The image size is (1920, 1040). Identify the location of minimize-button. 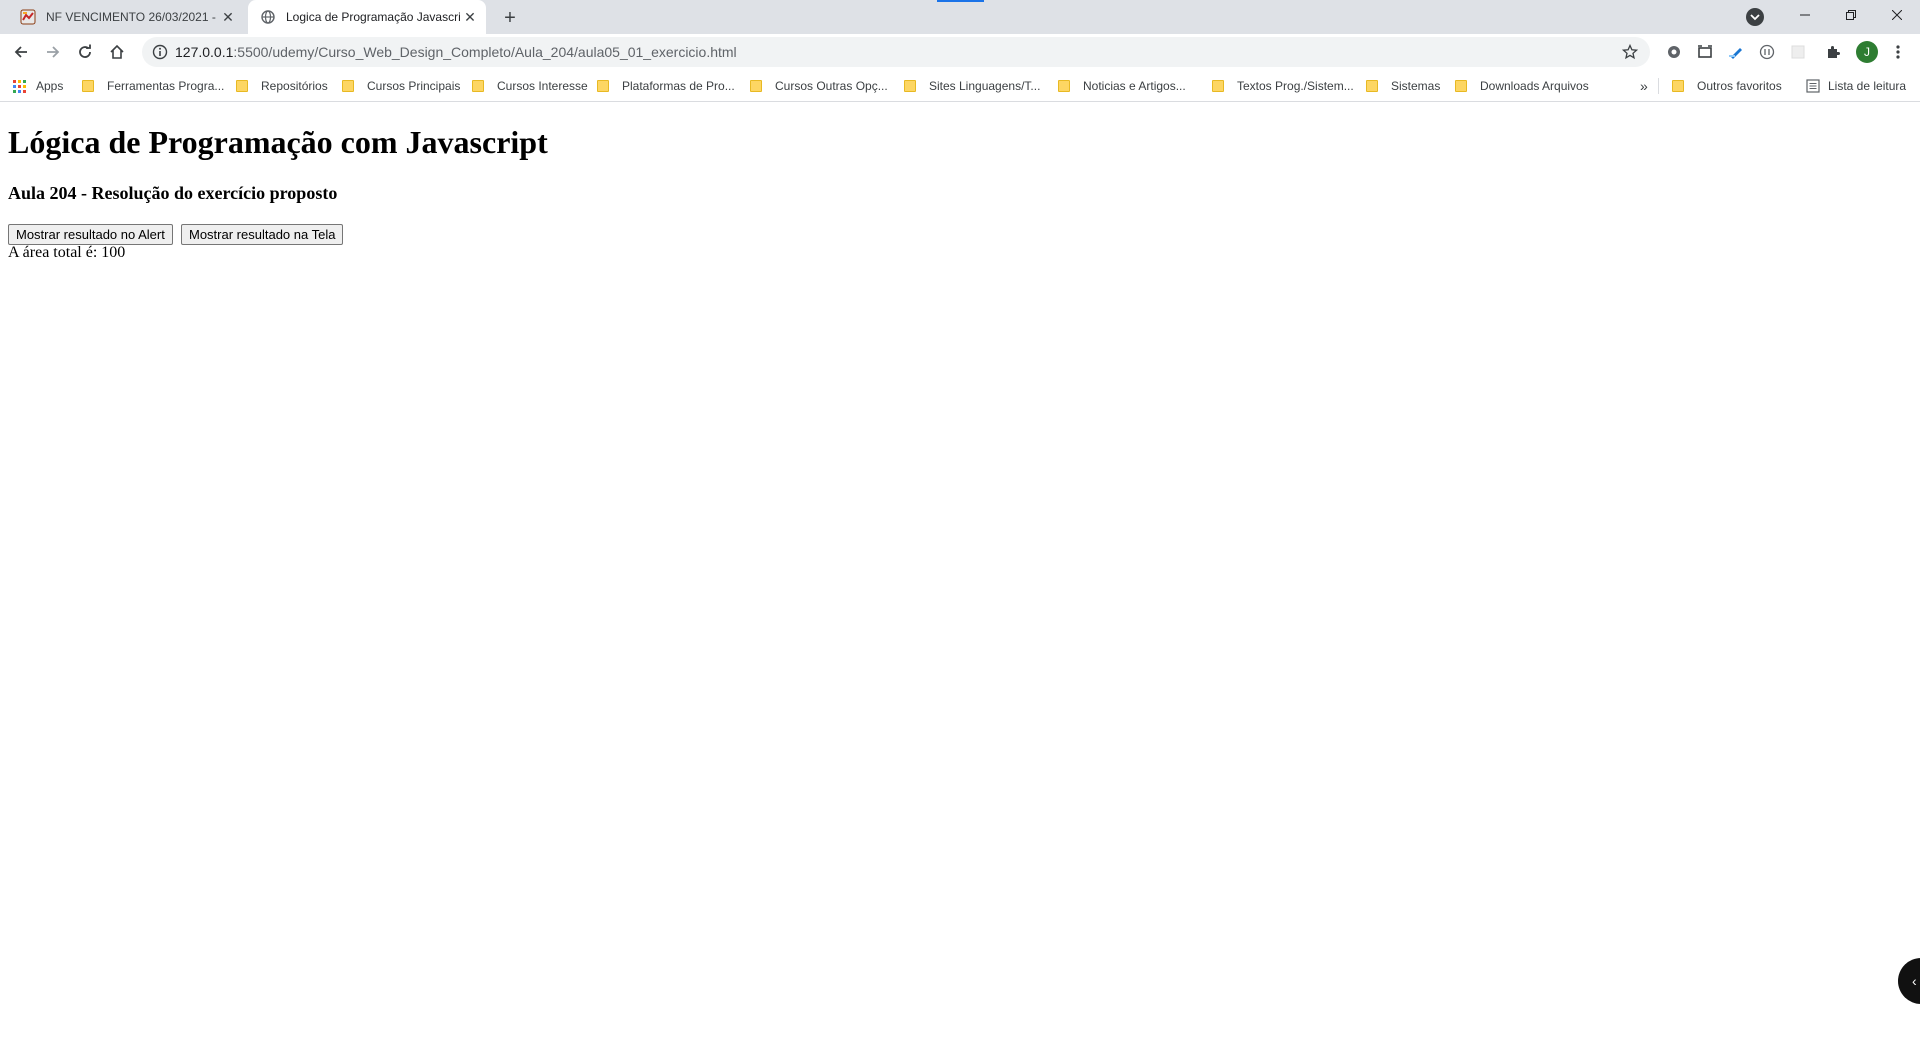
(1805, 15).